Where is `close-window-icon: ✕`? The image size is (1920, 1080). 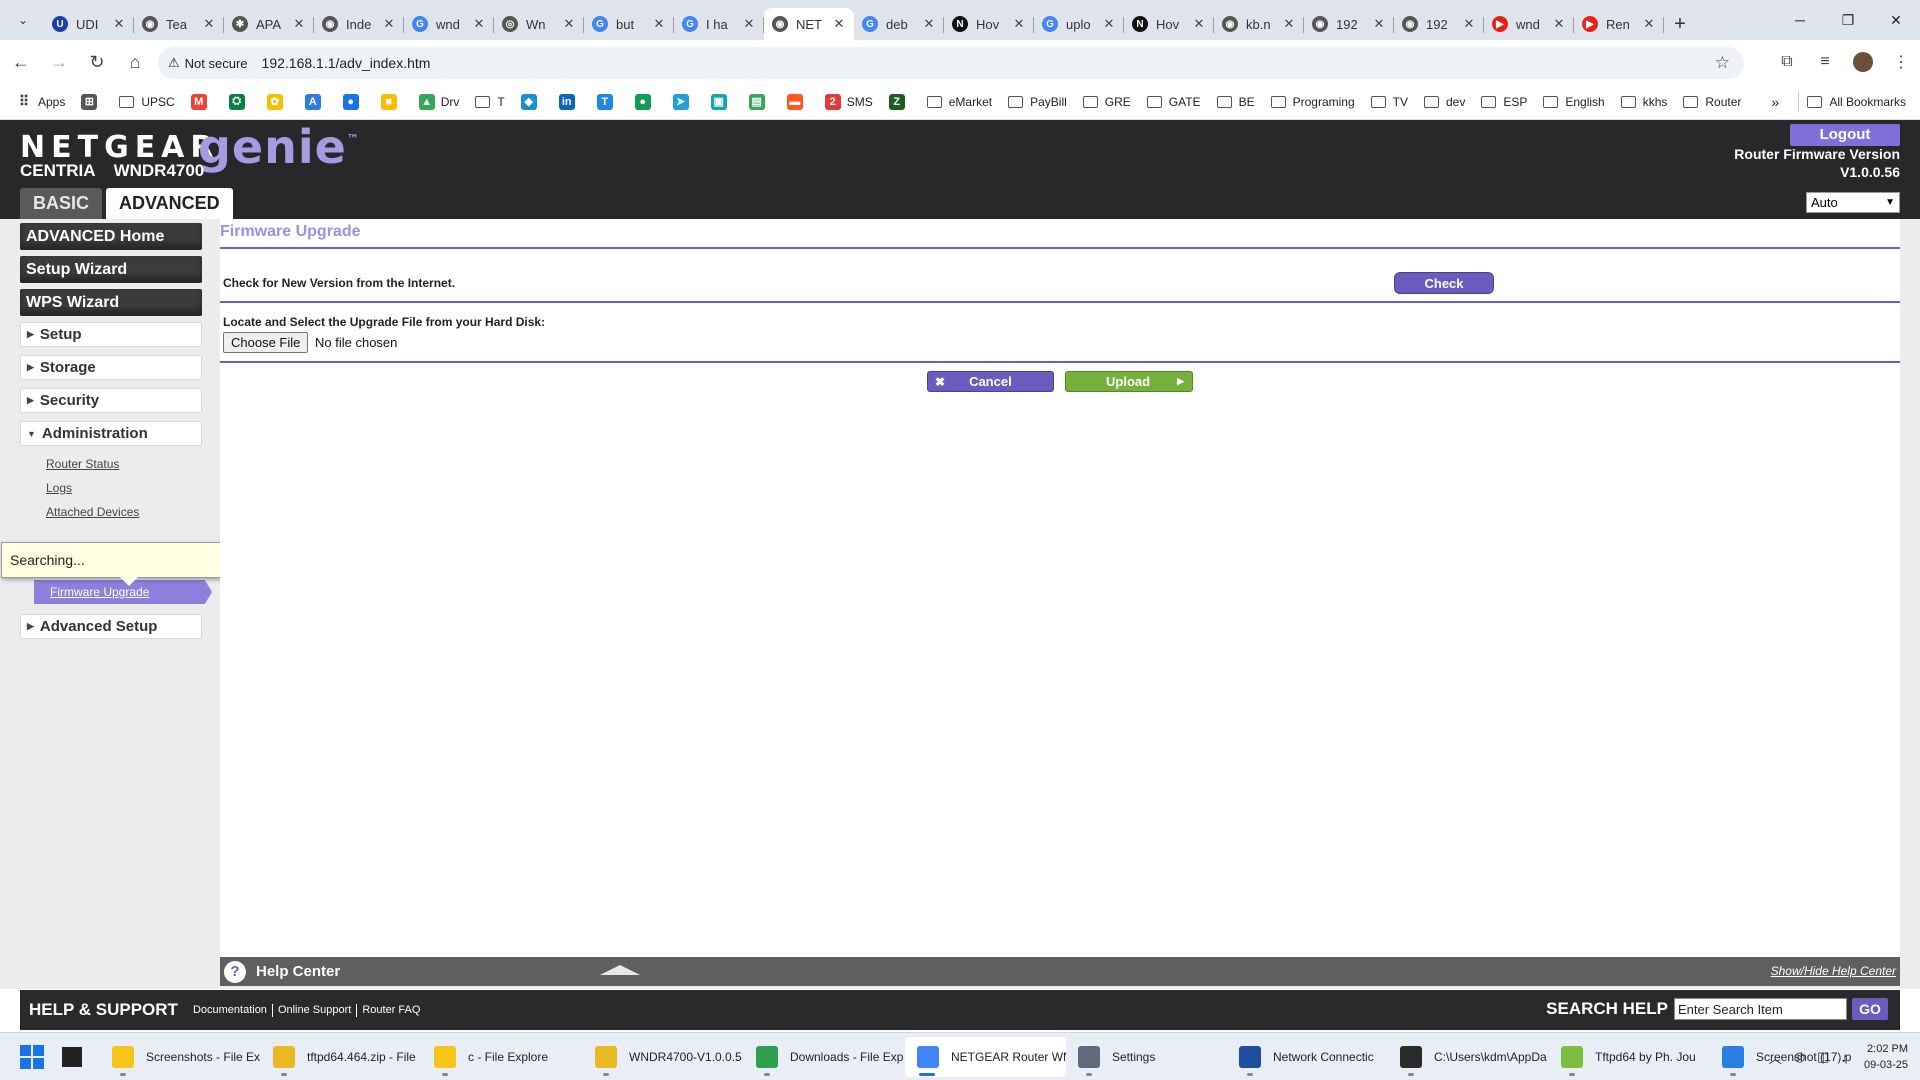 close-window-icon: ✕ is located at coordinates (1896, 20).